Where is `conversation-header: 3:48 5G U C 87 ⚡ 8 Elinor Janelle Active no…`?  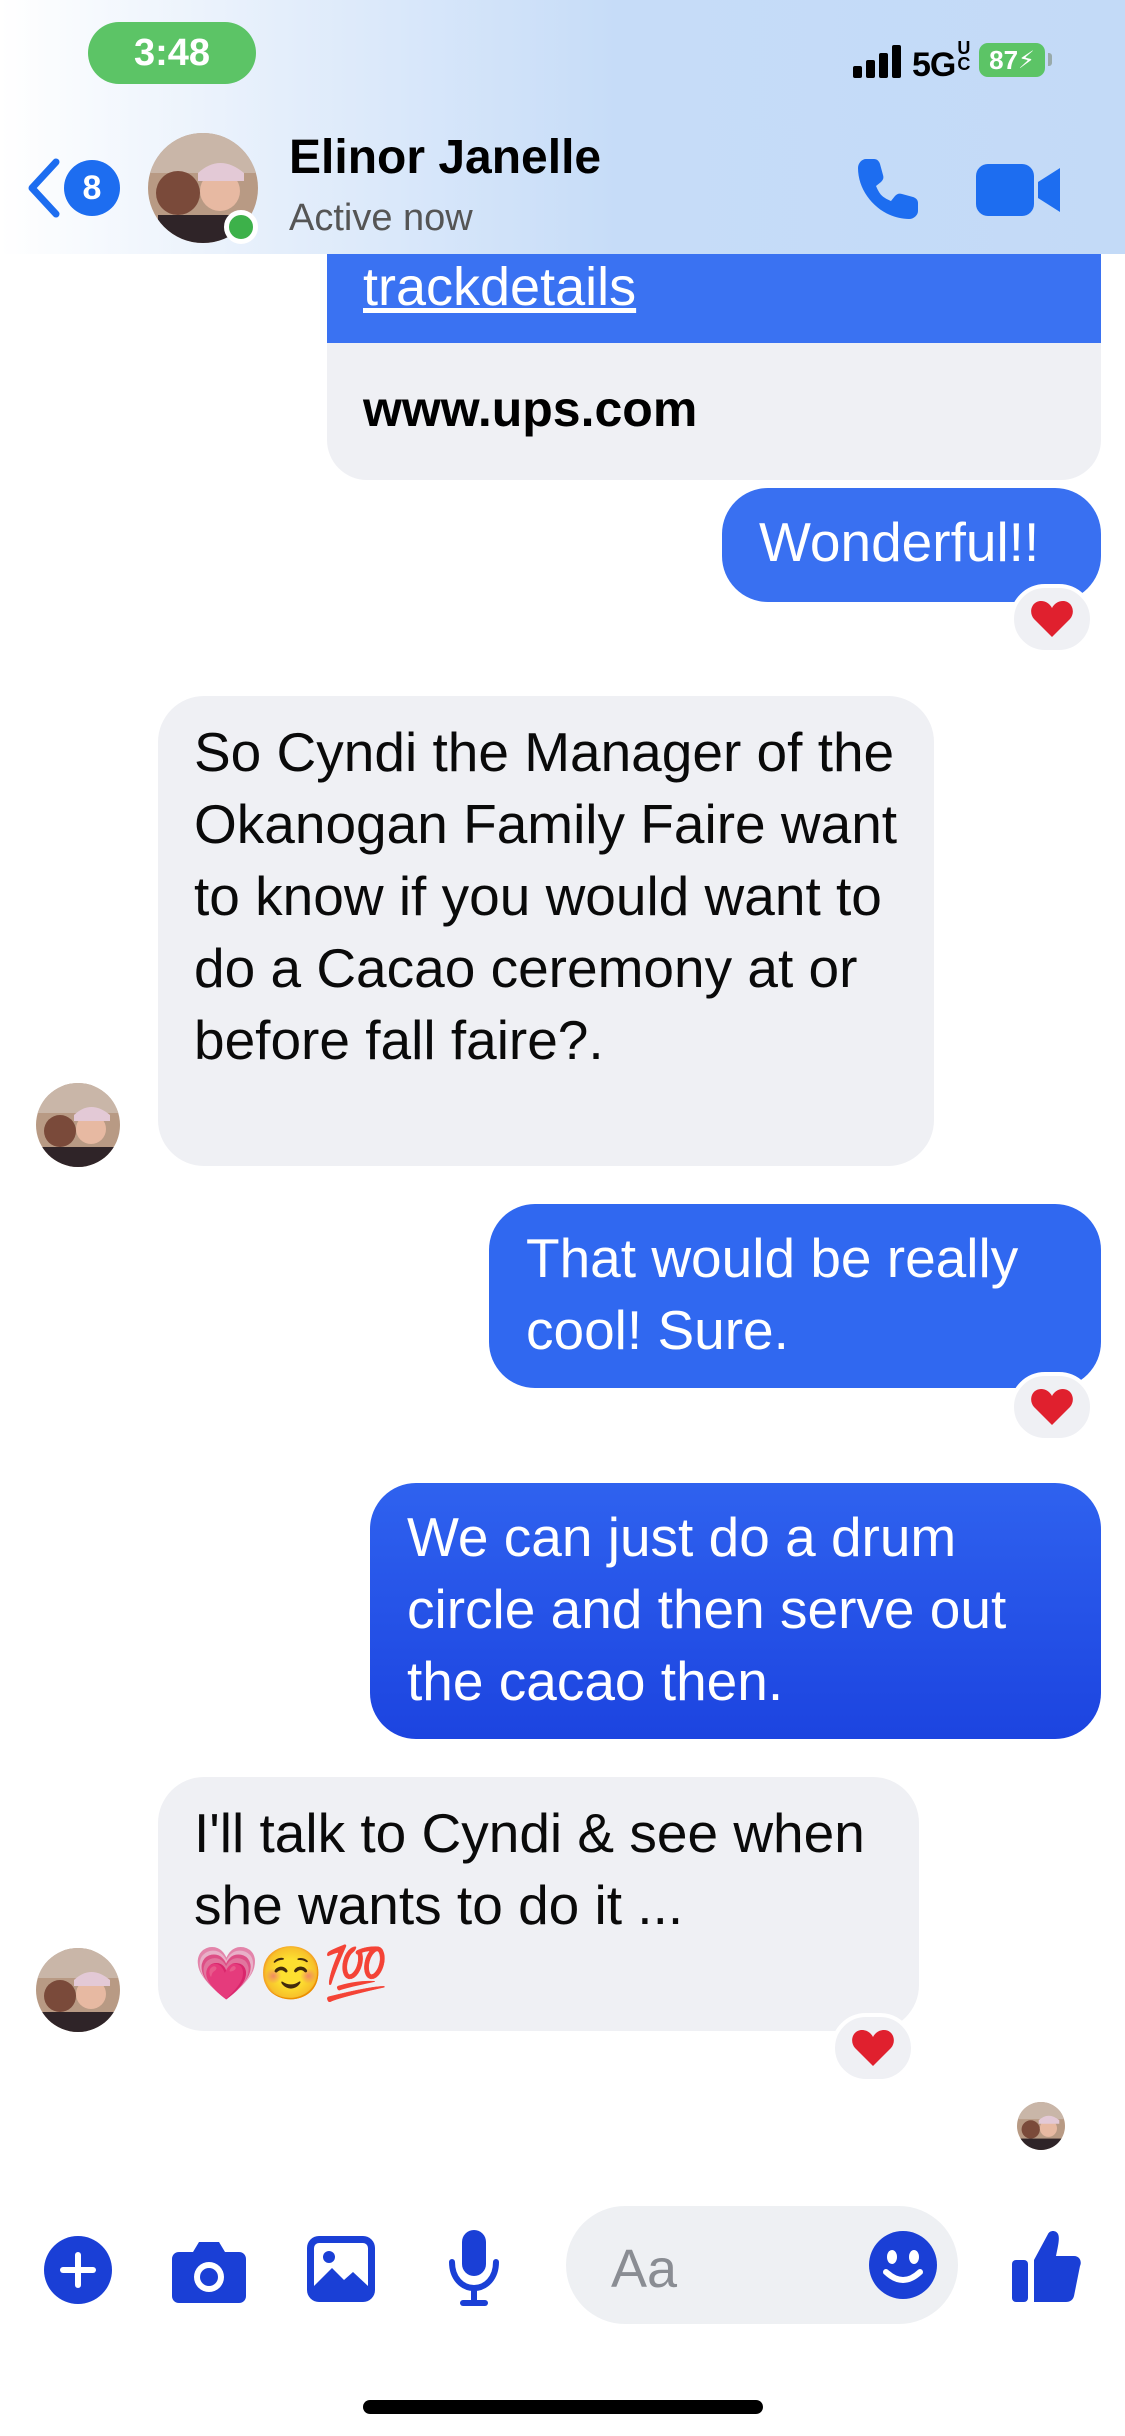 conversation-header: 3:48 5G U C 87 ⚡ 8 Elinor Janelle Active no… is located at coordinates (562, 127).